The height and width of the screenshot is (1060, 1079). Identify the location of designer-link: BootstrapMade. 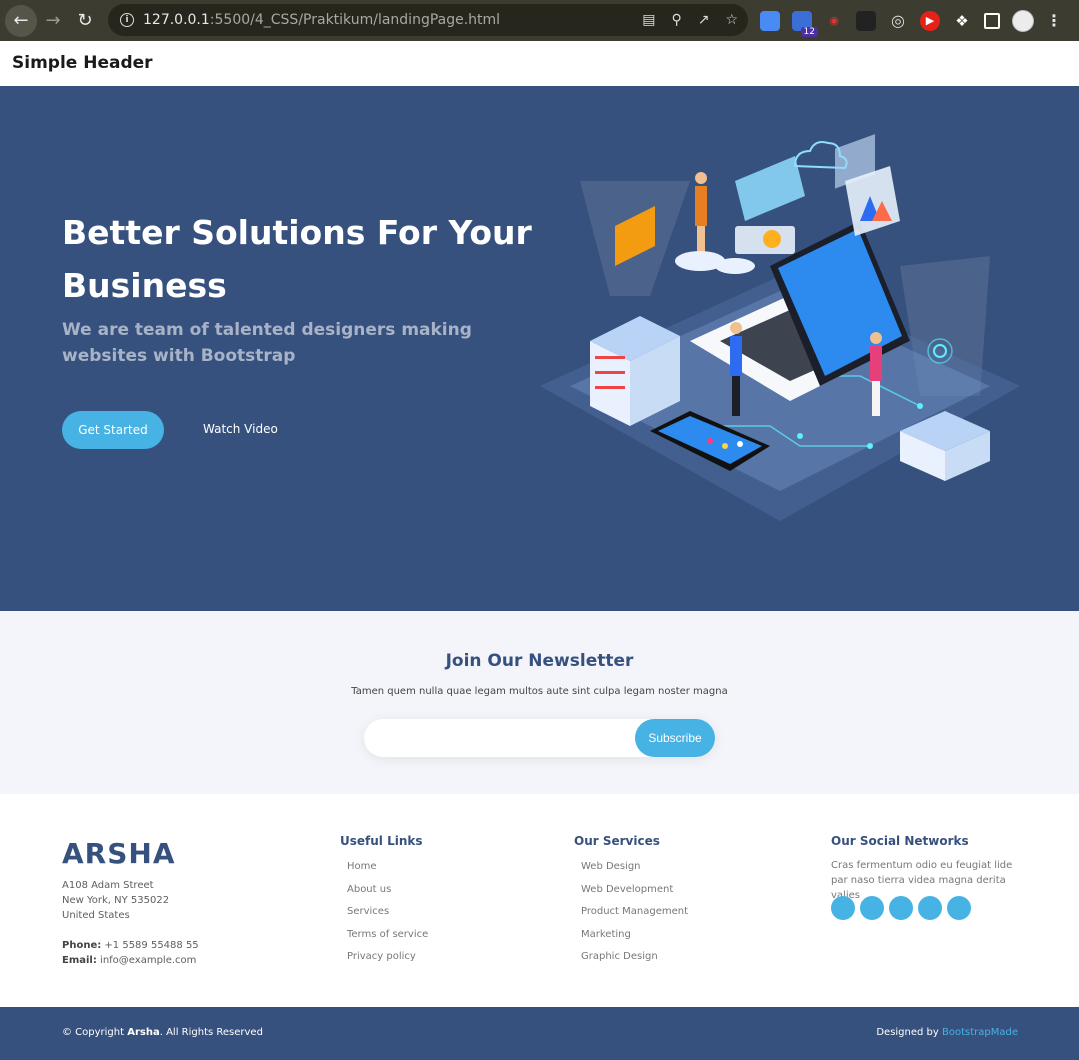
(980, 1032).